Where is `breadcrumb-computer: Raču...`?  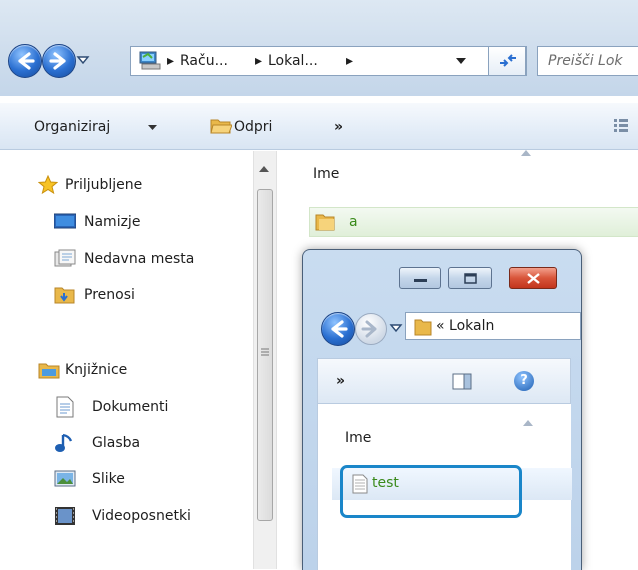
breadcrumb-computer: Raču... is located at coordinates (204, 61).